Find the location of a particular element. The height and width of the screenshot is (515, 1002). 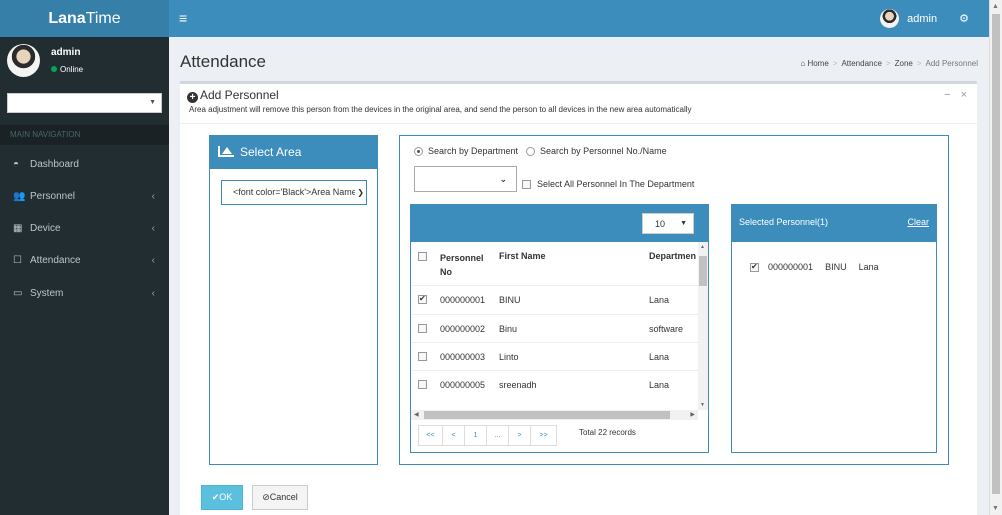

table-row: 000000002 Binu software is located at coordinates (554, 328).